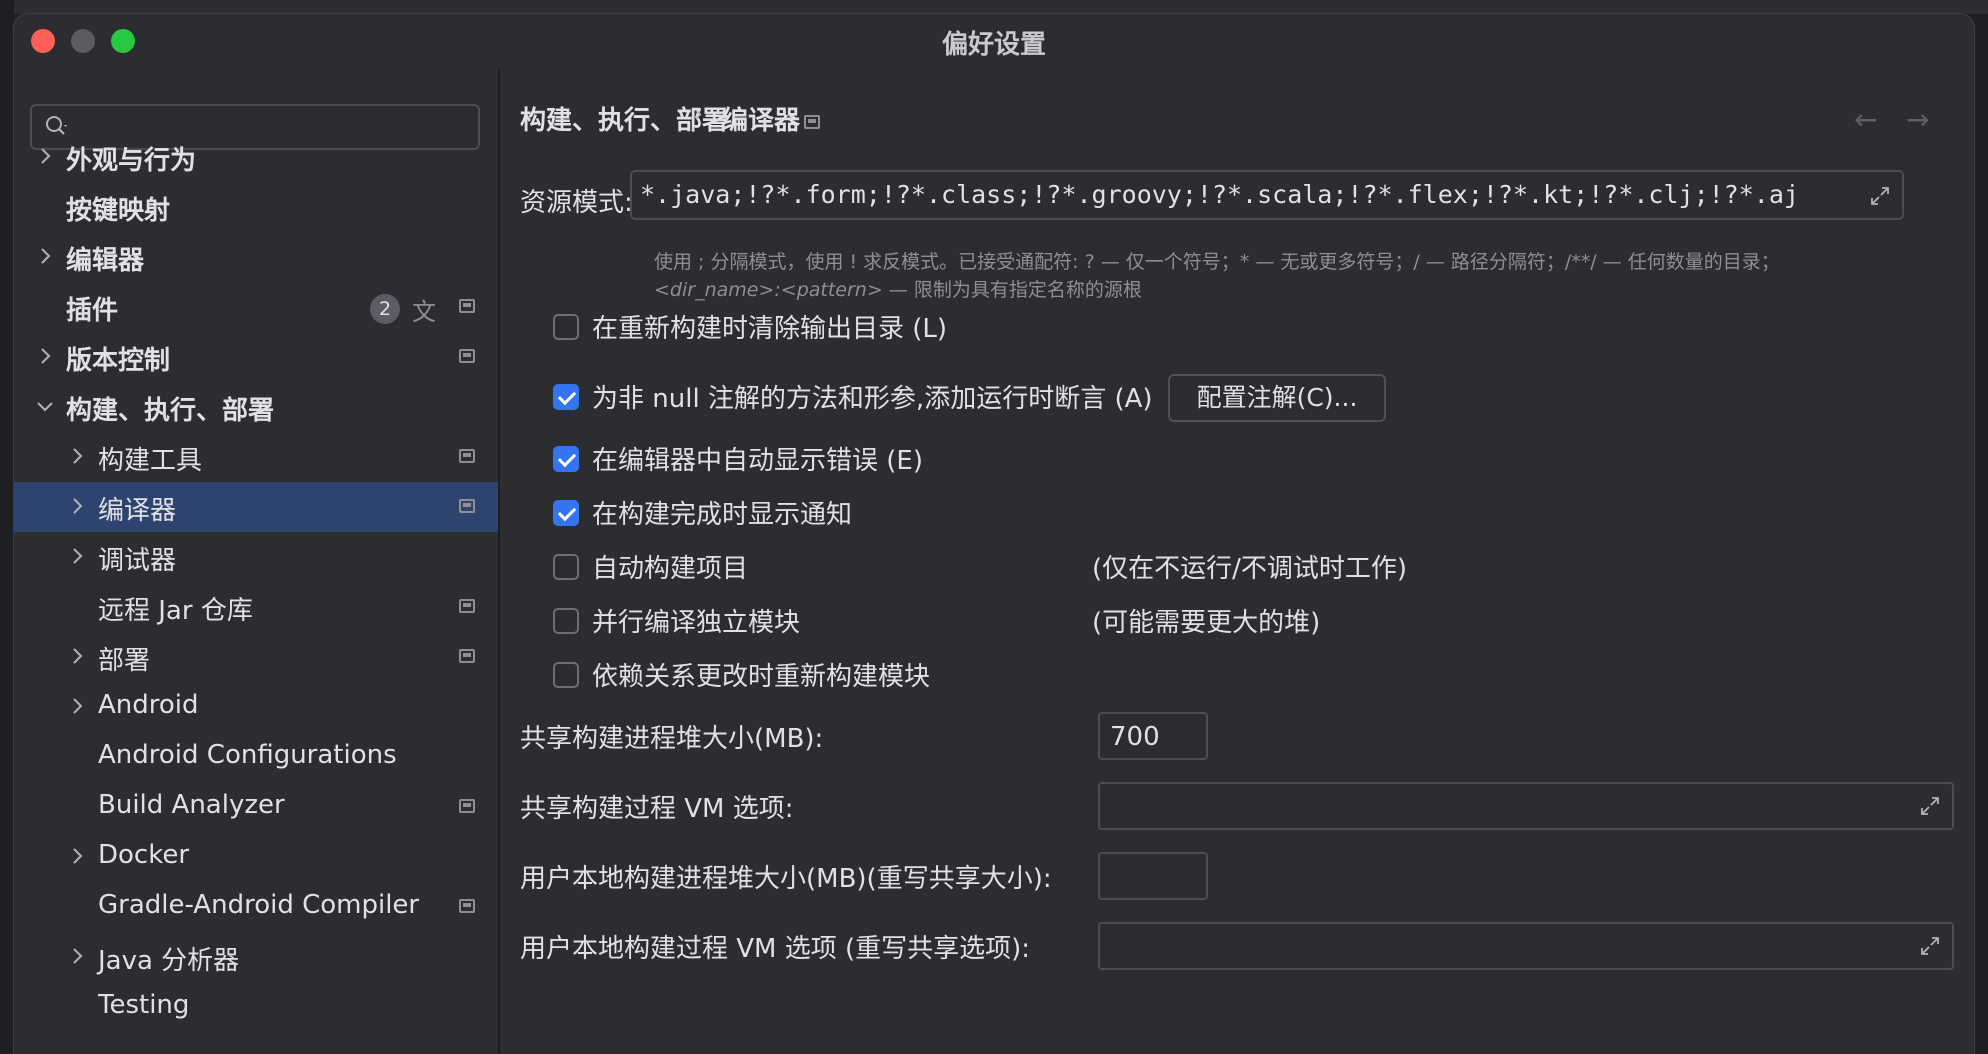 The image size is (1988, 1054). I want to click on sidebar-item-testing: Testing, so click(256, 1007).